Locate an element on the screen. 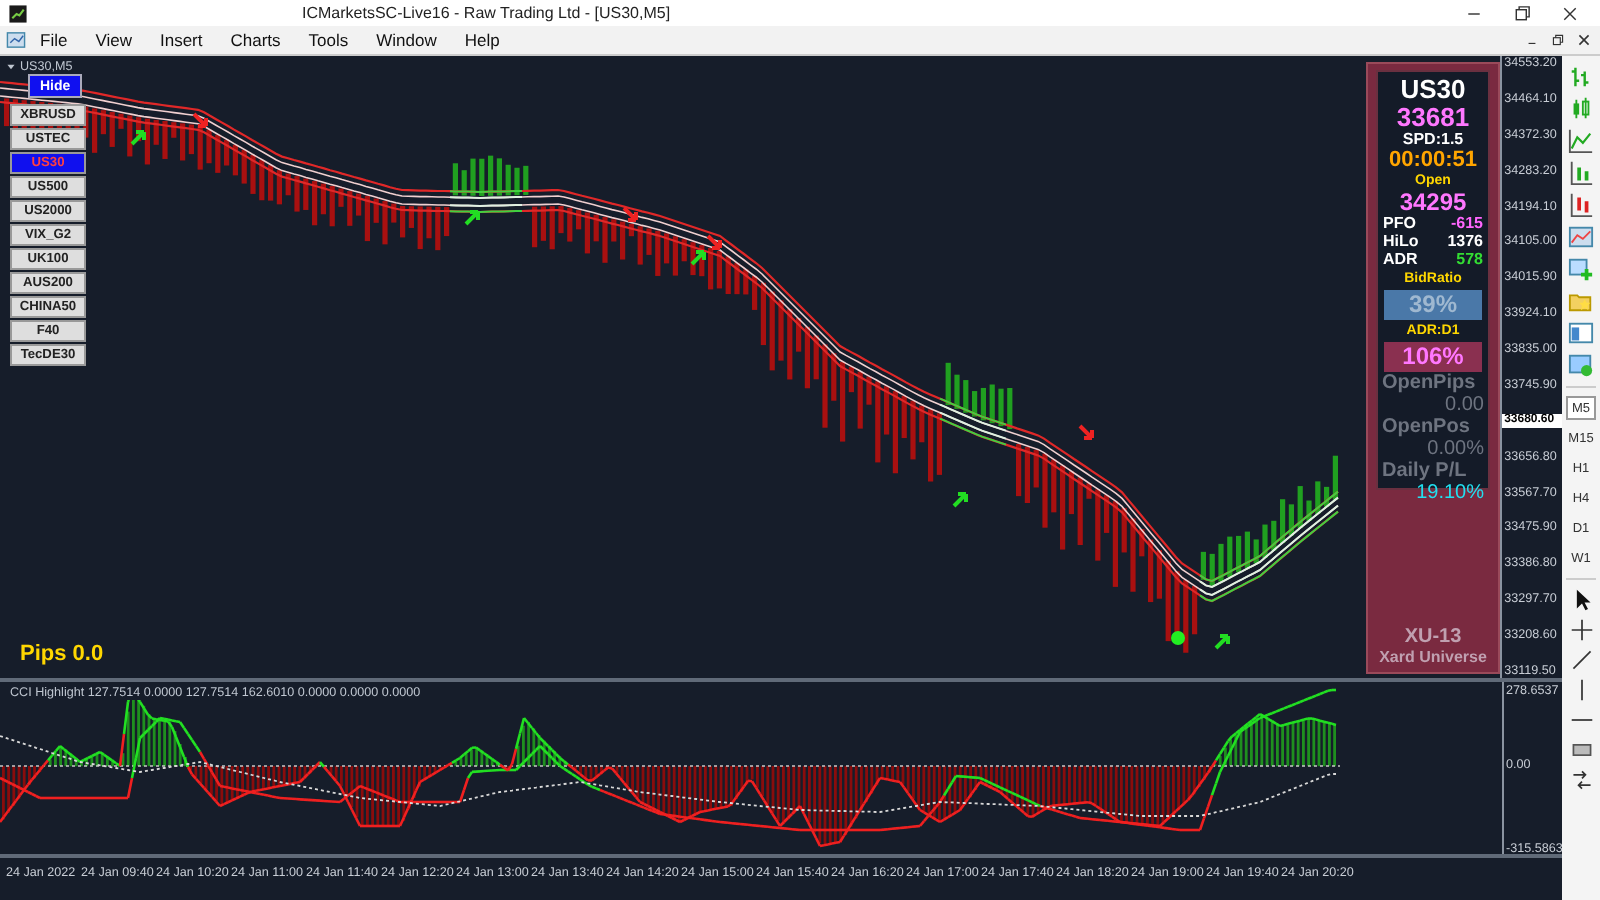 The width and height of the screenshot is (1600, 900). menu-item: Help is located at coordinates (482, 40).